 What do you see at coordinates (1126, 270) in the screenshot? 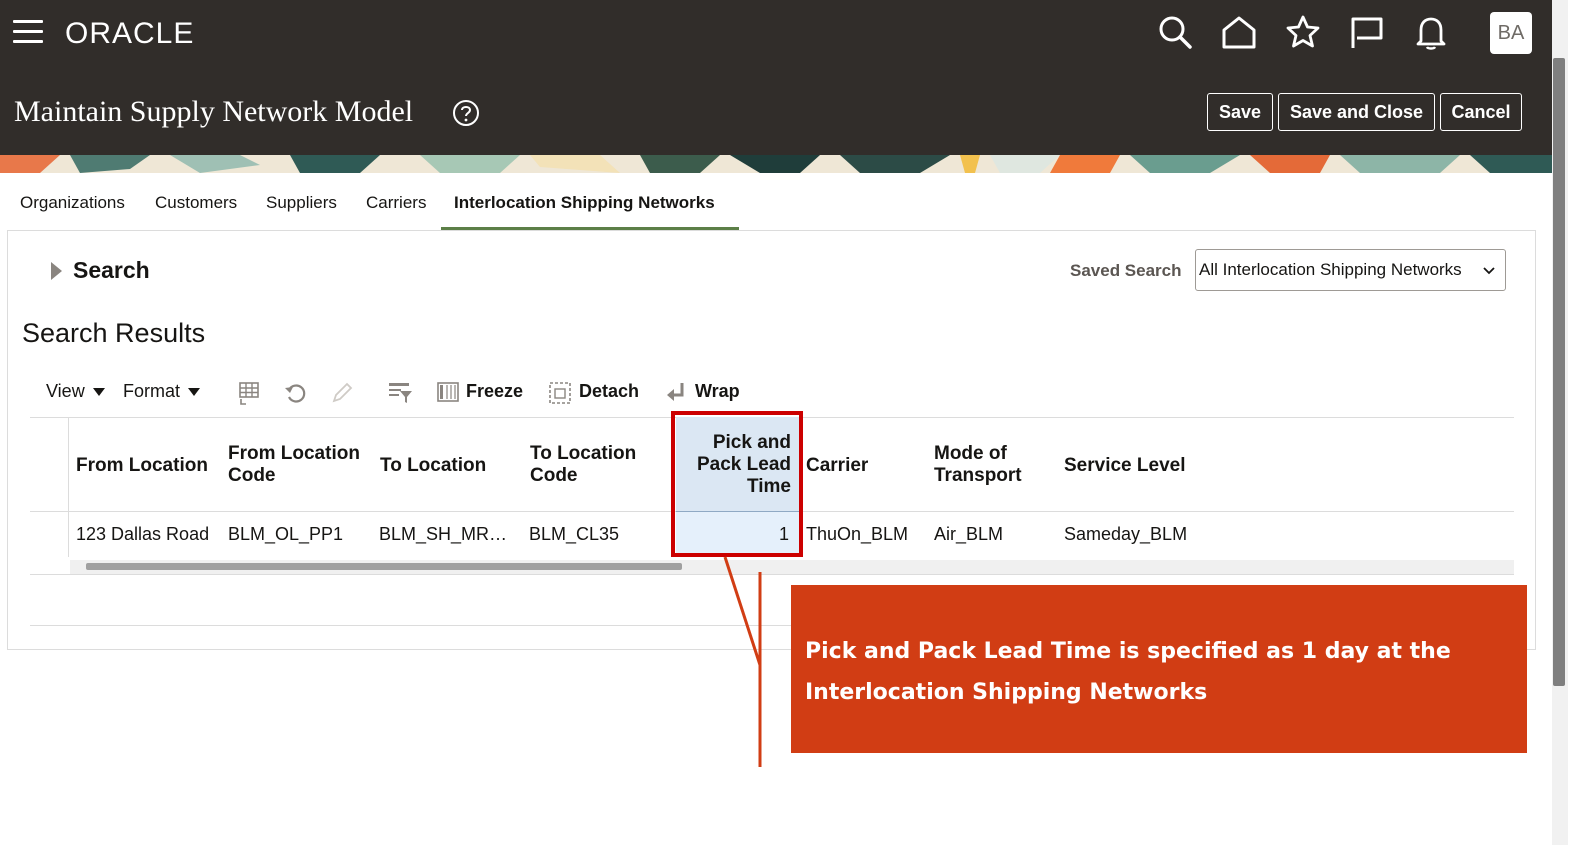
I see `saved-search-label: Saved Search` at bounding box center [1126, 270].